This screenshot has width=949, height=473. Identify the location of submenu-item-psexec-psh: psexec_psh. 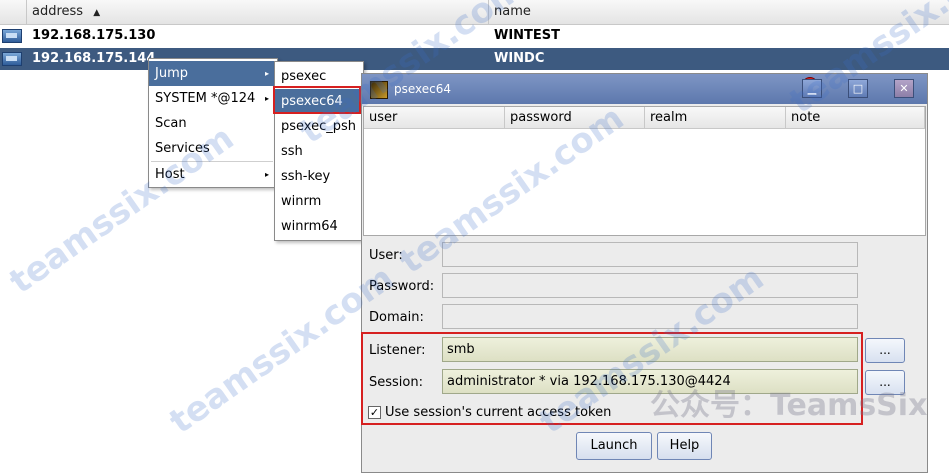
(318, 126).